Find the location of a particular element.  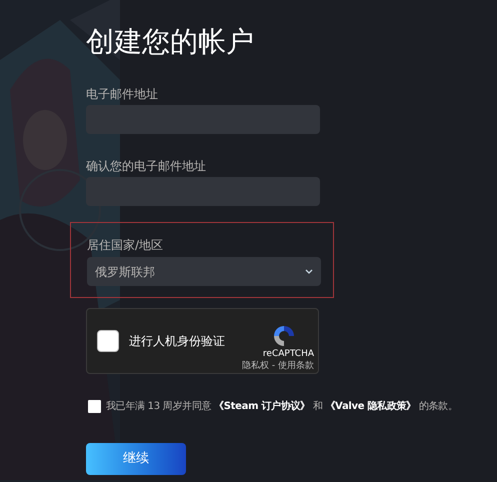

field-label: 居住国家/地区 is located at coordinates (125, 245).